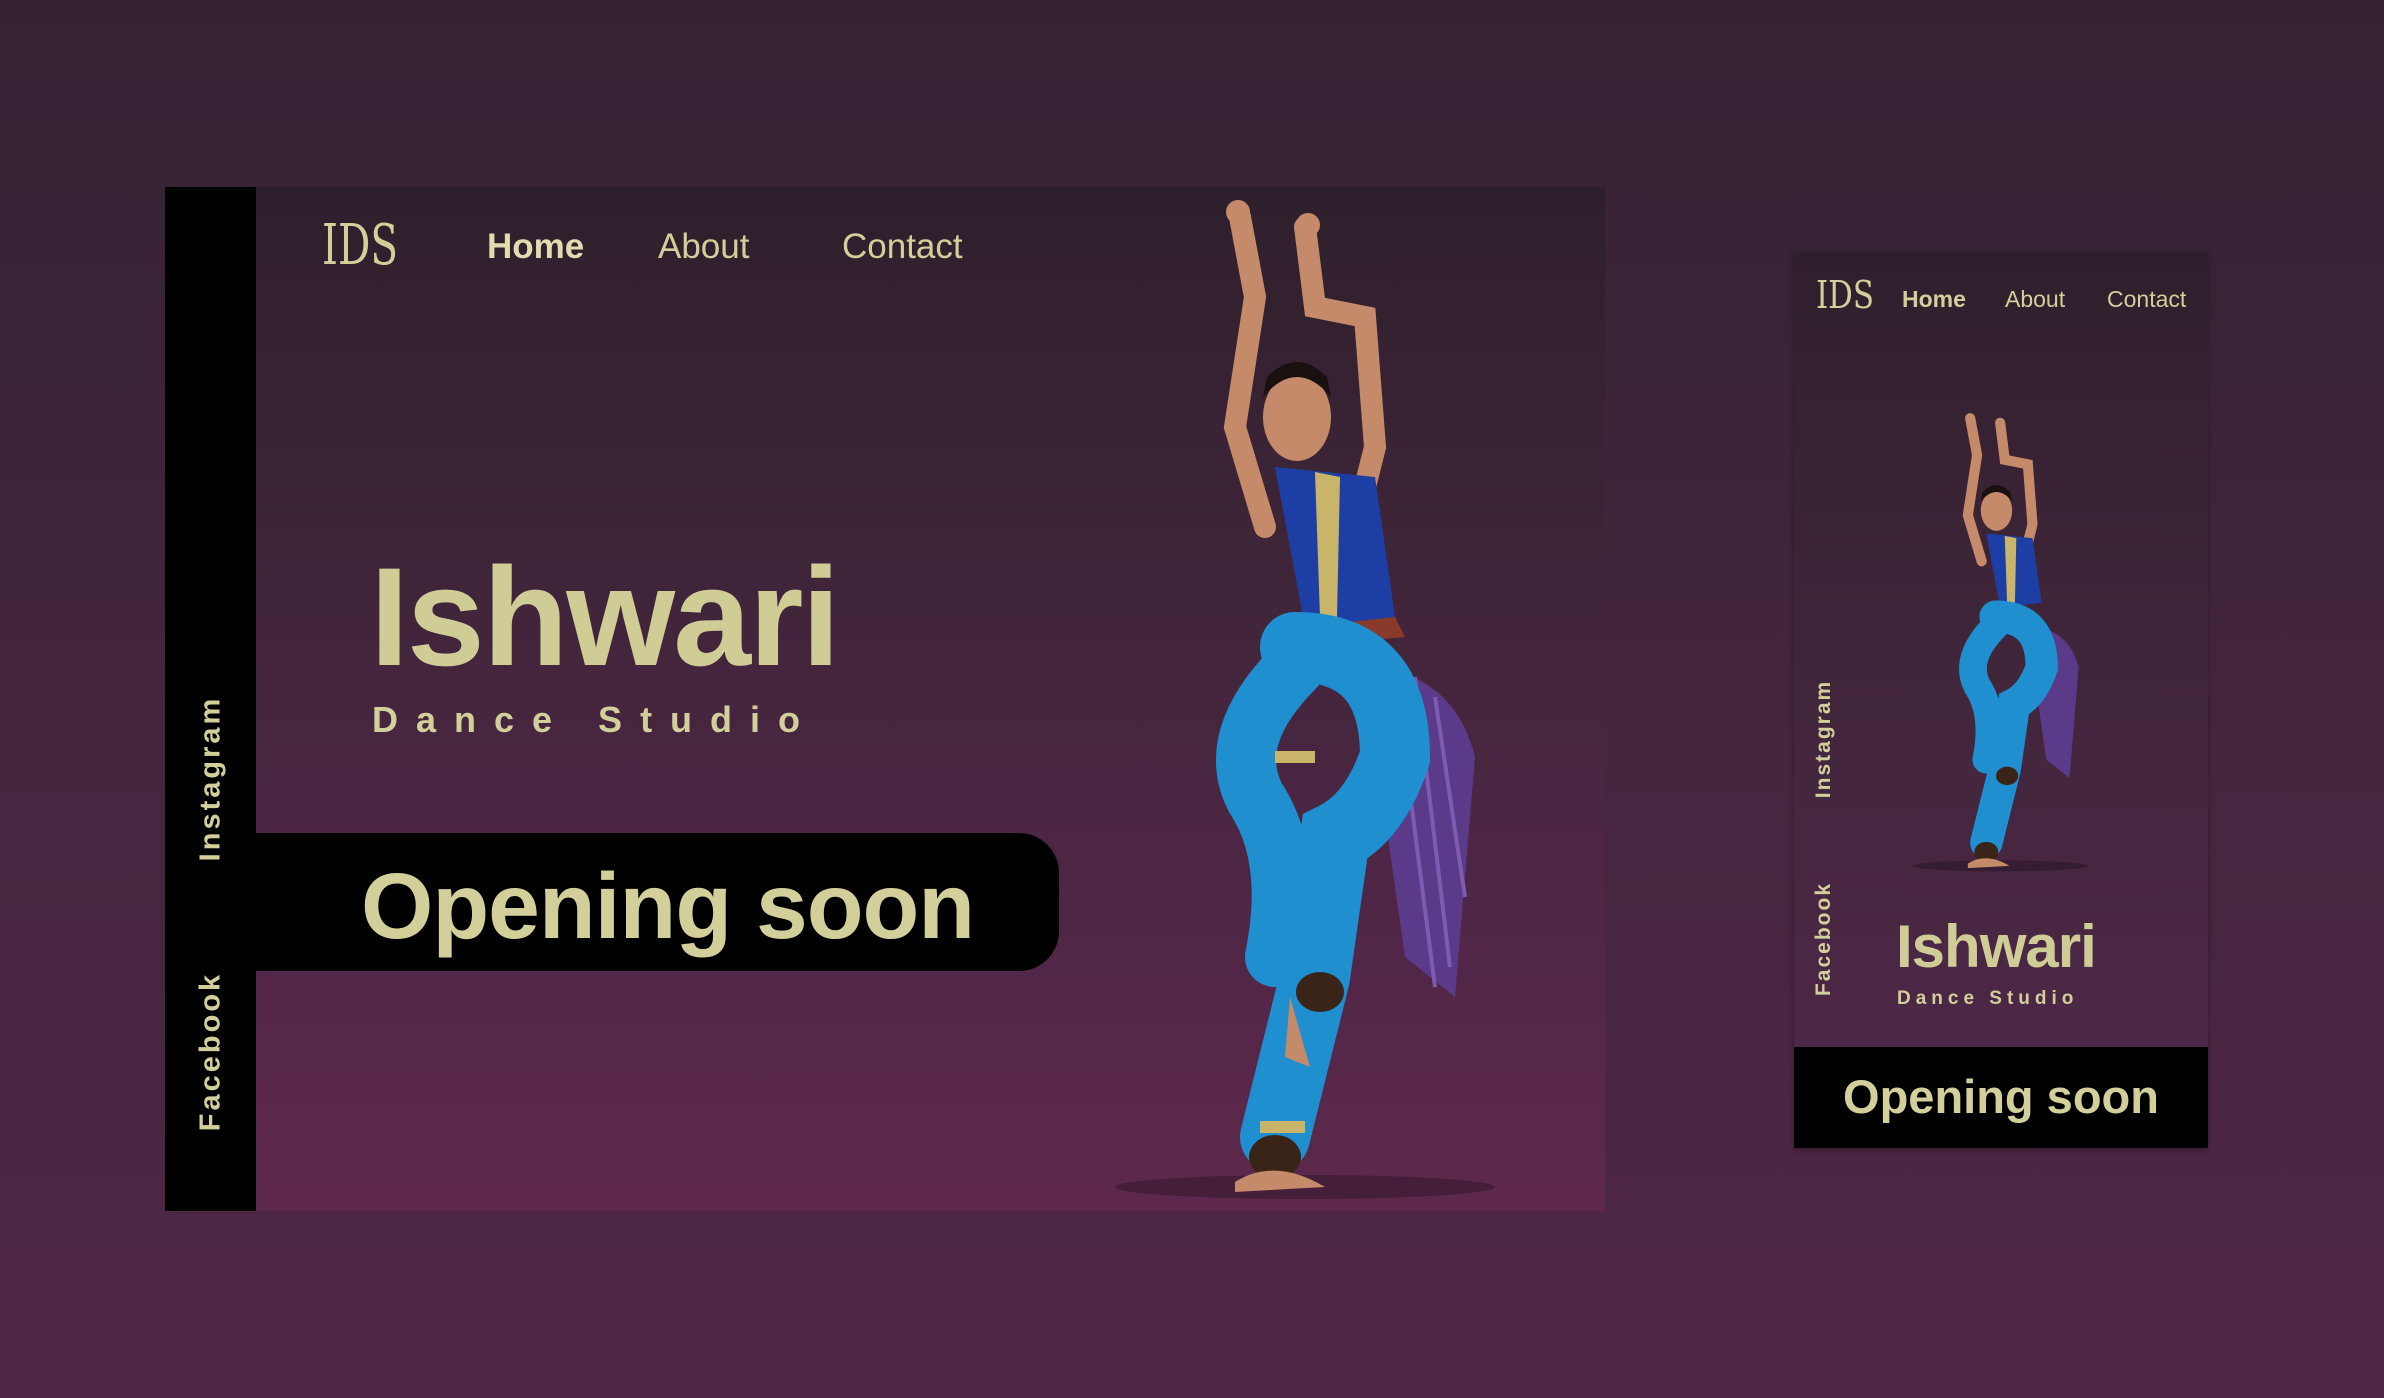 The image size is (2384, 1398). What do you see at coordinates (668, 906) in the screenshot?
I see `opening-soon-text: Opening soon` at bounding box center [668, 906].